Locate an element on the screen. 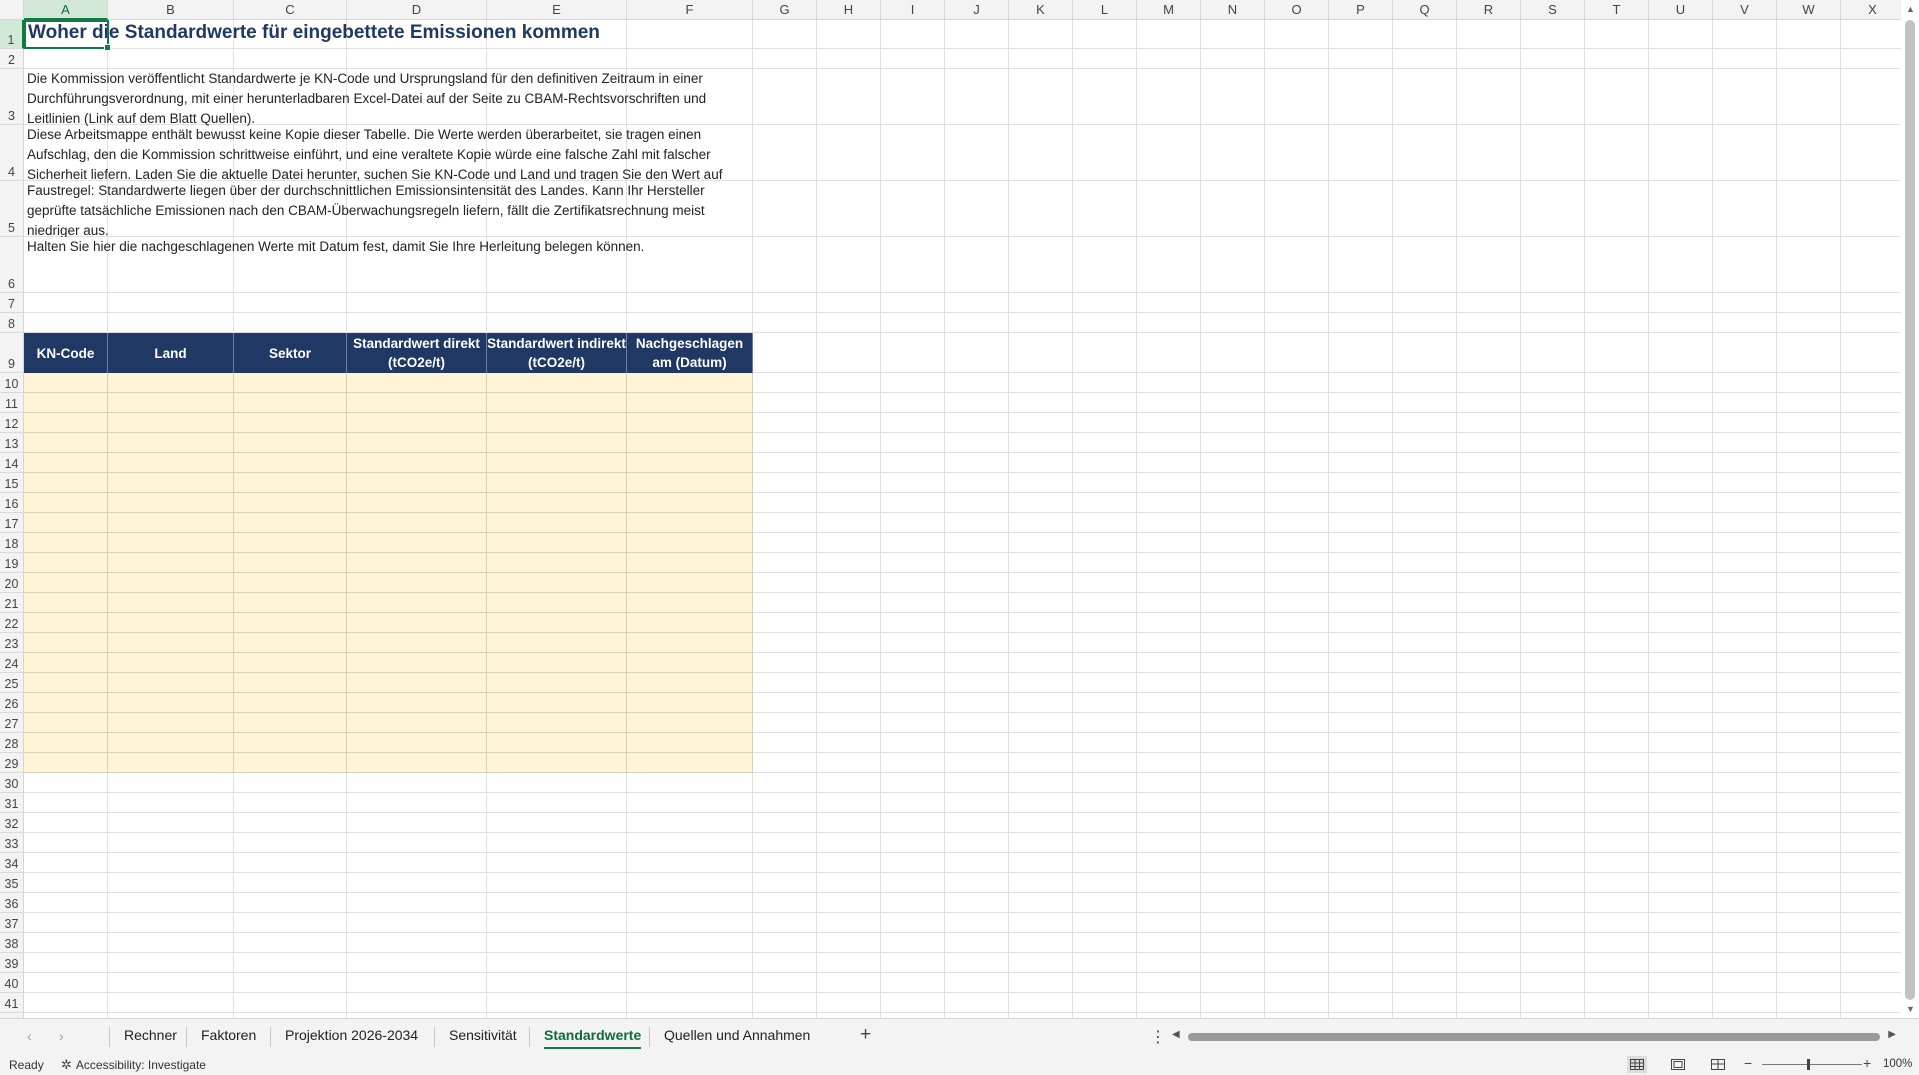 Image resolution: width=1919 pixels, height=1075 pixels. input-cell-f20 is located at coordinates (690, 583).